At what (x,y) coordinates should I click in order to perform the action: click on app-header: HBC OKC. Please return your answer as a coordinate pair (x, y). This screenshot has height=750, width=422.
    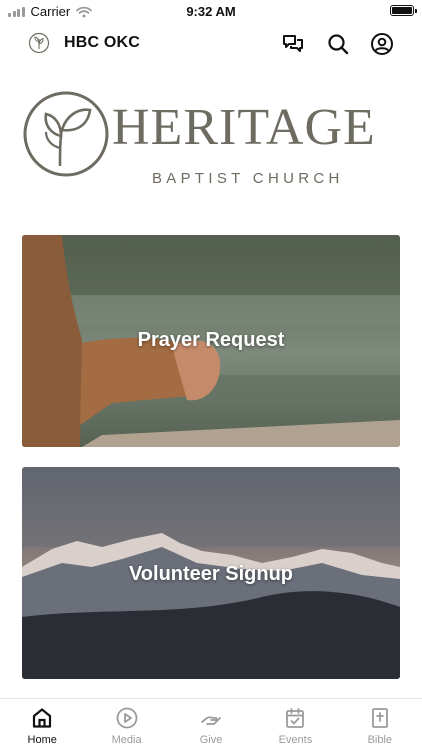
    Looking at the image, I should click on (211, 44).